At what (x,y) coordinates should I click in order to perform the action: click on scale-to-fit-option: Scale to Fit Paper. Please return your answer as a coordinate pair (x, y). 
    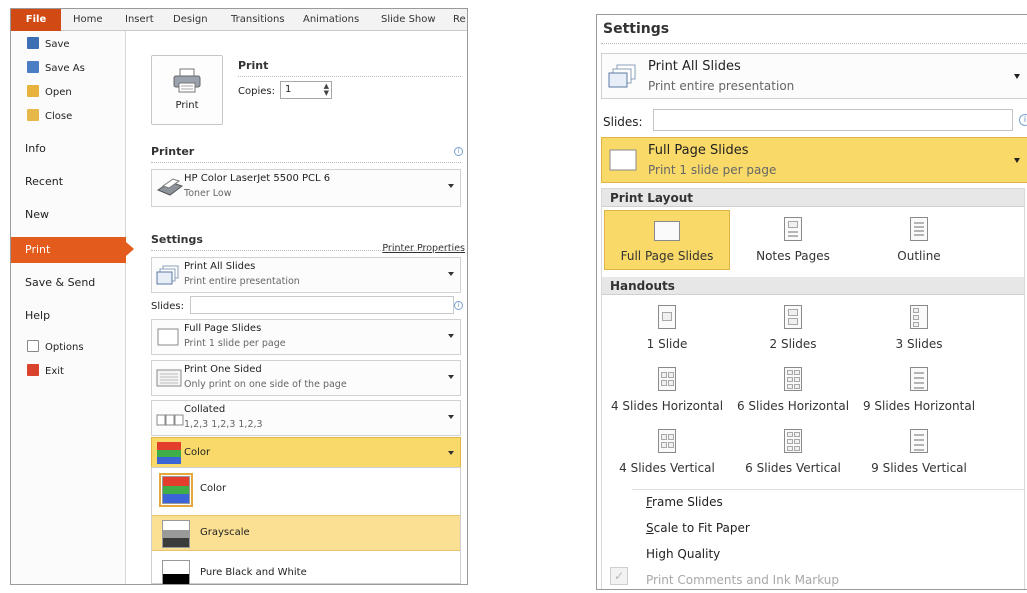
    Looking at the image, I should click on (698, 528).